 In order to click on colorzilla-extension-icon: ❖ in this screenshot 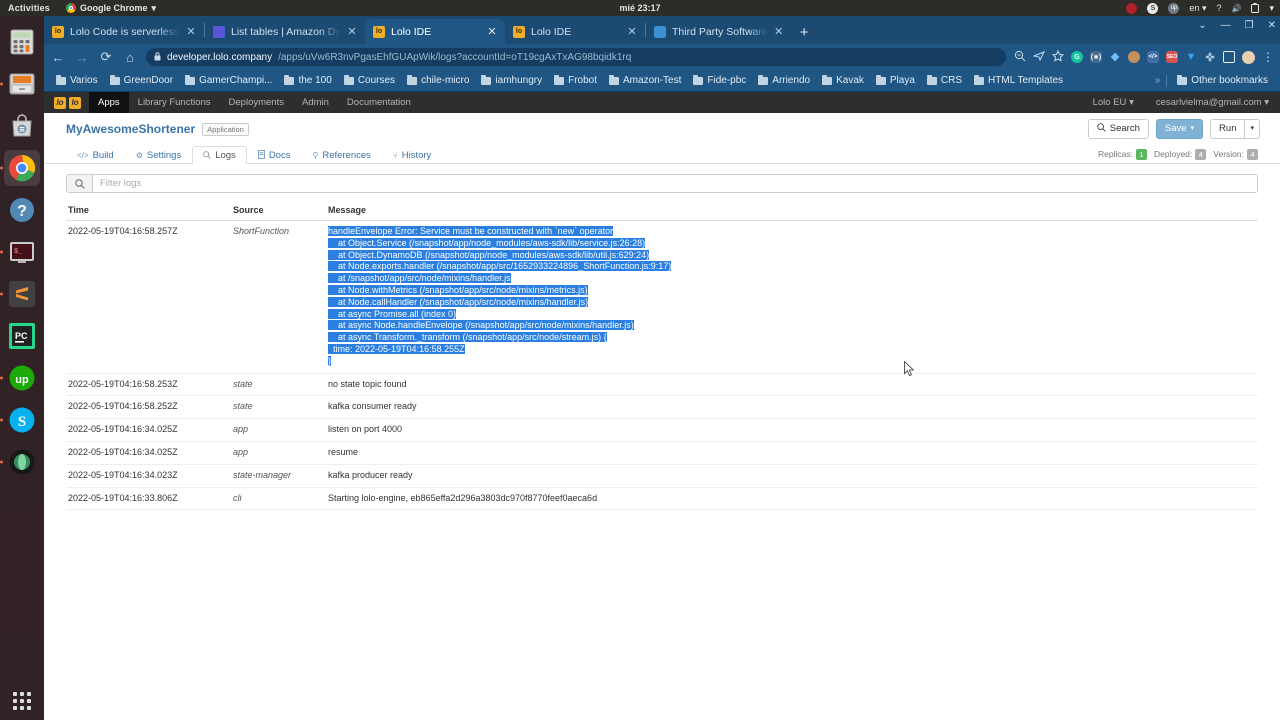, I will do `click(1115, 57)`.